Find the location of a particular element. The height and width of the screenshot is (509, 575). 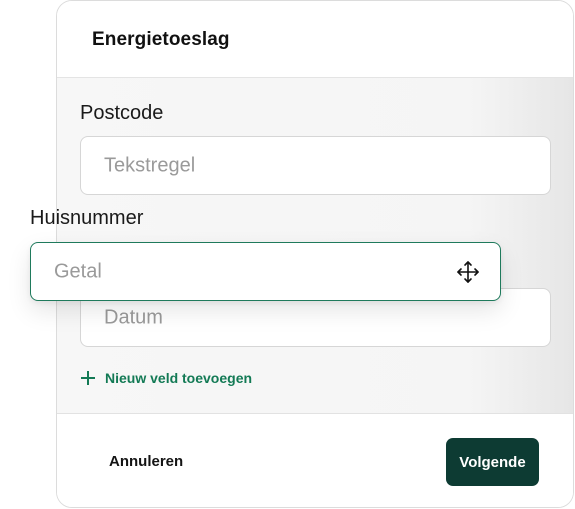

plus-icon is located at coordinates (88, 378).